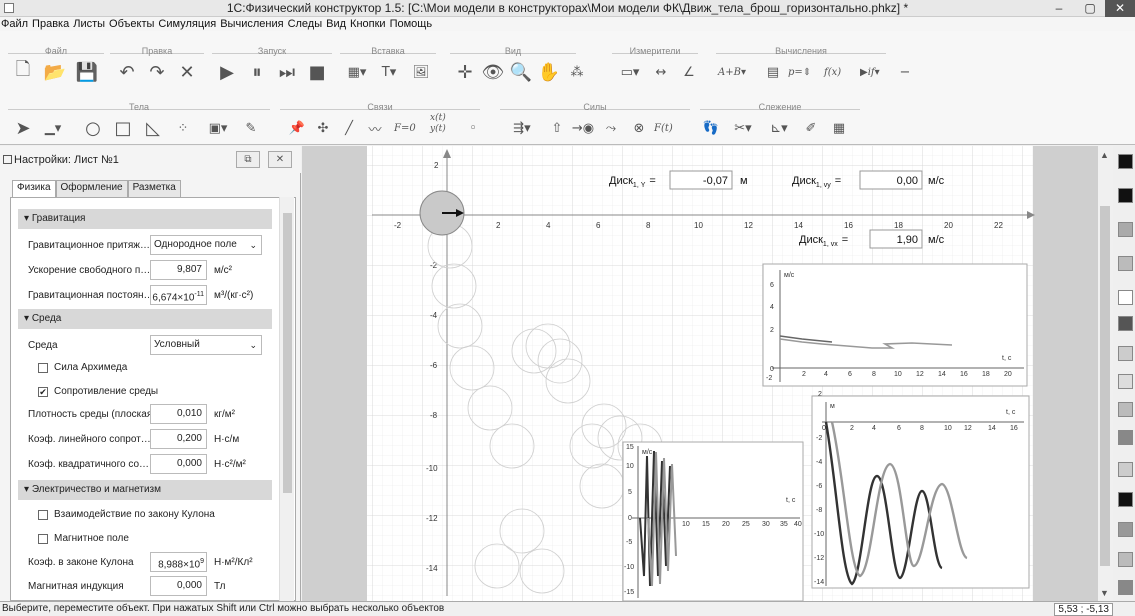 This screenshot has height=616, width=1135. What do you see at coordinates (251, 128) in the screenshot?
I see `brush-icon: ✎` at bounding box center [251, 128].